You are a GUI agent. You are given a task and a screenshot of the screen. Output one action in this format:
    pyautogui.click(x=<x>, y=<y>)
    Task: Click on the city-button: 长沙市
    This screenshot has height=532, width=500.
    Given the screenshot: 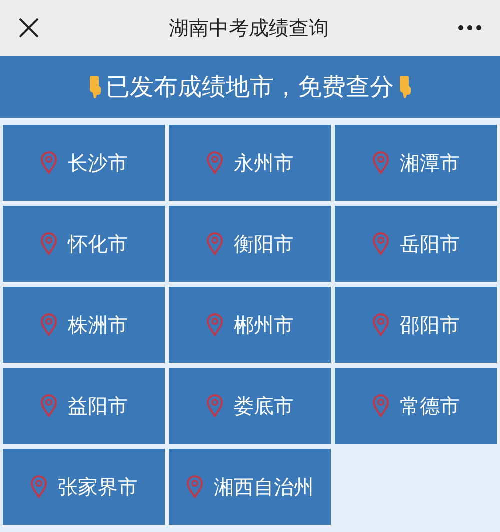 What is the action you would take?
    pyautogui.click(x=84, y=163)
    